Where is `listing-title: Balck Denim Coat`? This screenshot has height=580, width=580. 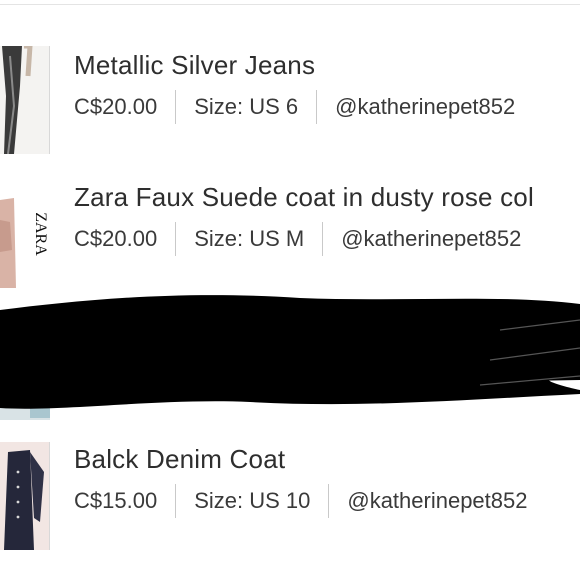
listing-title: Balck Denim Coat is located at coordinates (179, 459).